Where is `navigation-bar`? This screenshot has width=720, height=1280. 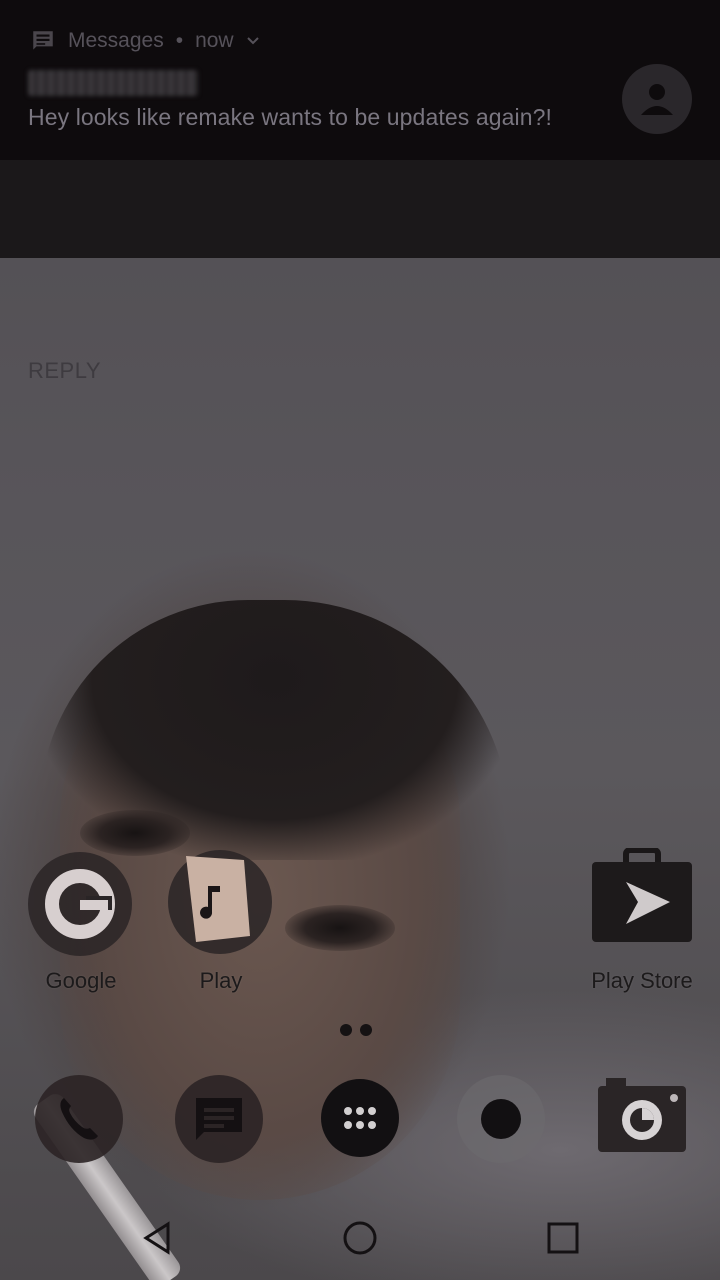 navigation-bar is located at coordinates (360, 1240).